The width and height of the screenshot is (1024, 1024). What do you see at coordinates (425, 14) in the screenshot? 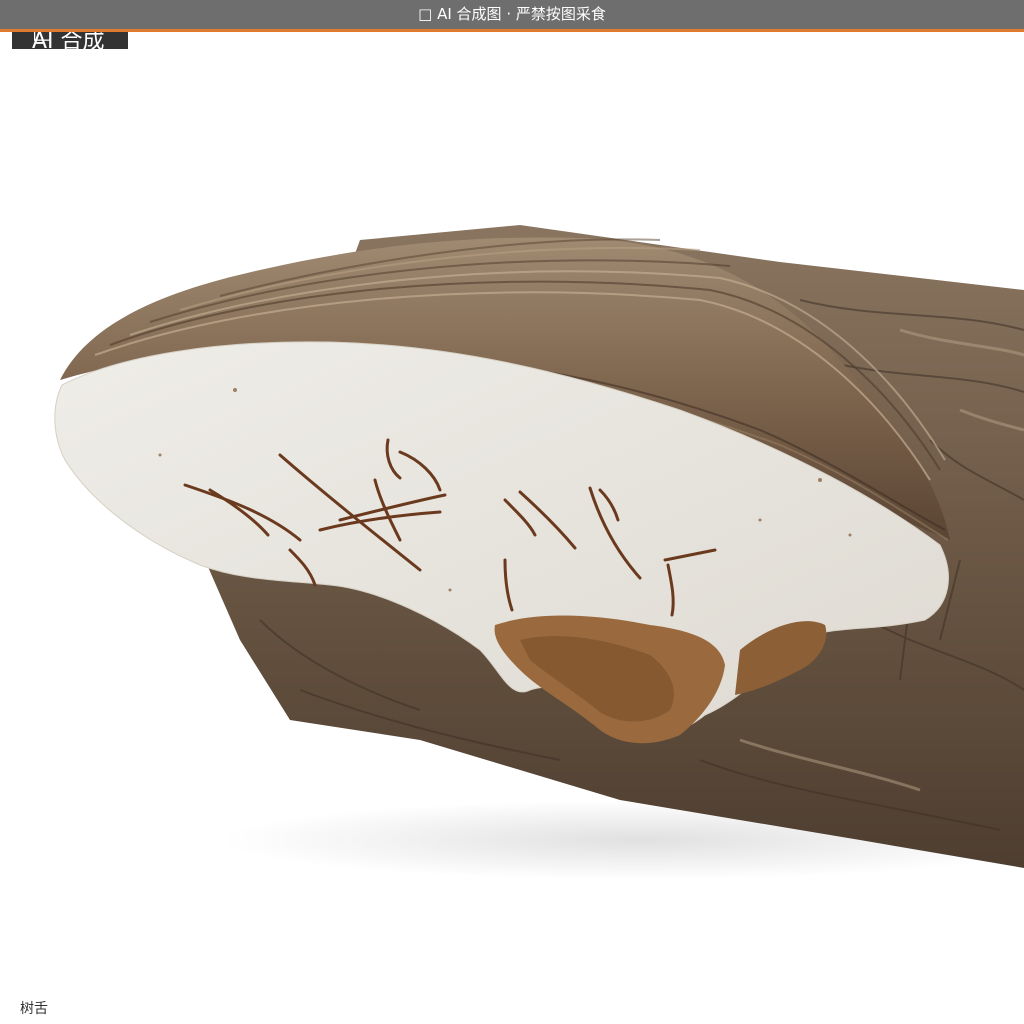
I see `banner-glyph-icon: □` at bounding box center [425, 14].